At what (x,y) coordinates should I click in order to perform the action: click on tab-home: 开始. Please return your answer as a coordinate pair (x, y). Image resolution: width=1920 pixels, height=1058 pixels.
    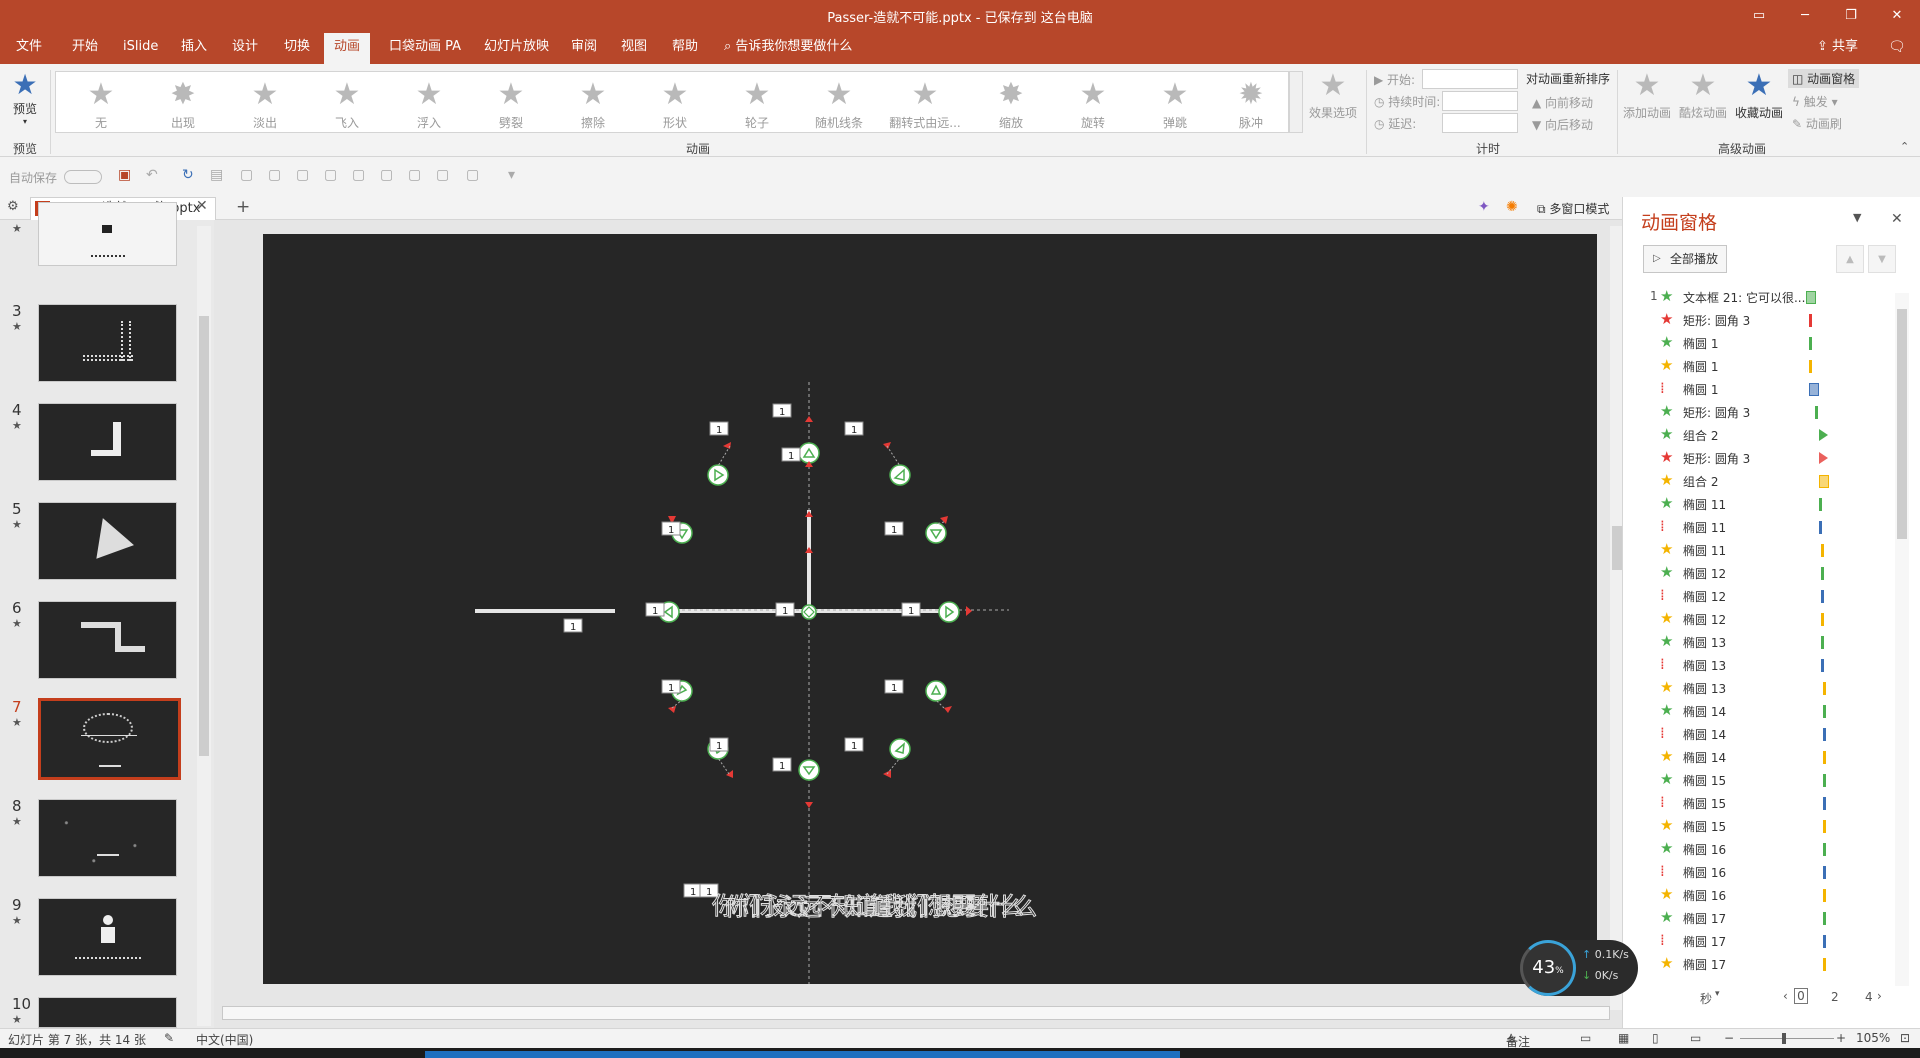
    Looking at the image, I should click on (85, 47).